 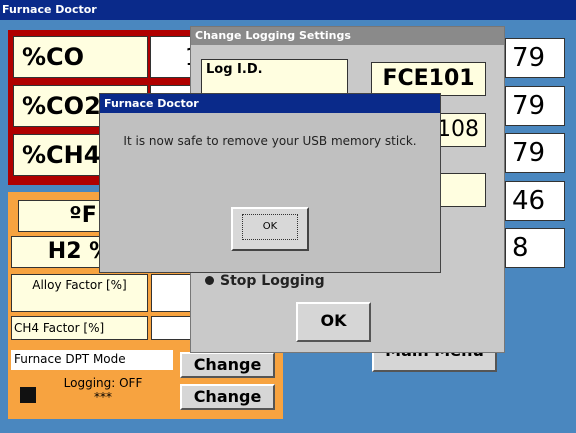 I want to click on logging-stars: ***, so click(x=103, y=397).